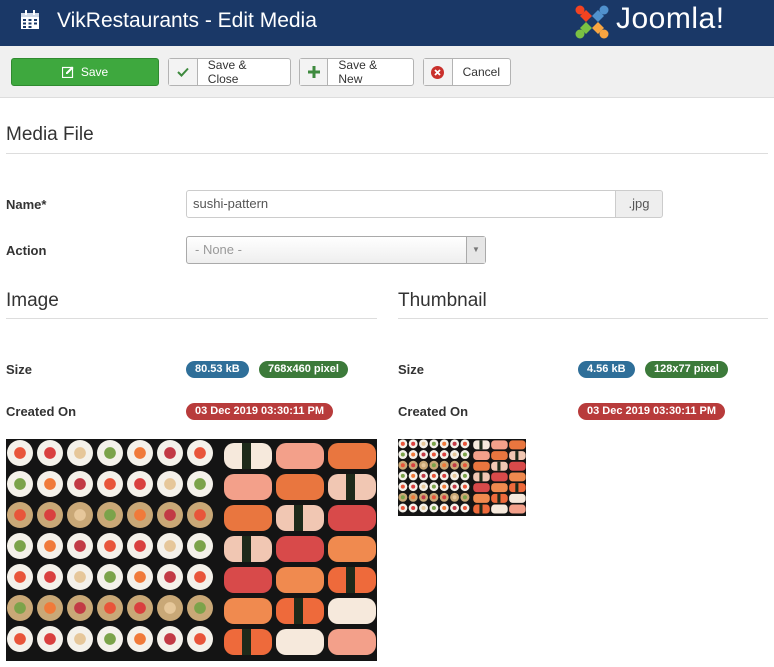 This screenshot has height=667, width=774. What do you see at coordinates (411, 369) in the screenshot?
I see `thumbnail-size-label: Size` at bounding box center [411, 369].